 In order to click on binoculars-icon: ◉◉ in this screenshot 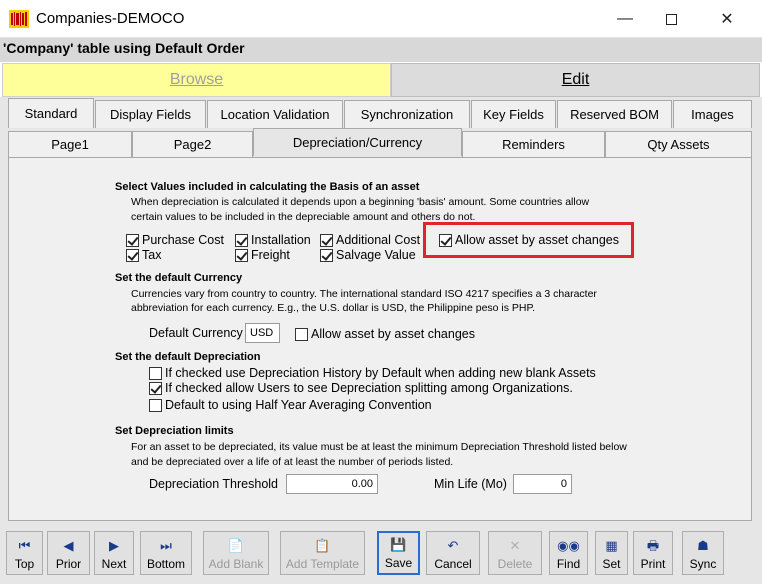, I will do `click(568, 545)`.